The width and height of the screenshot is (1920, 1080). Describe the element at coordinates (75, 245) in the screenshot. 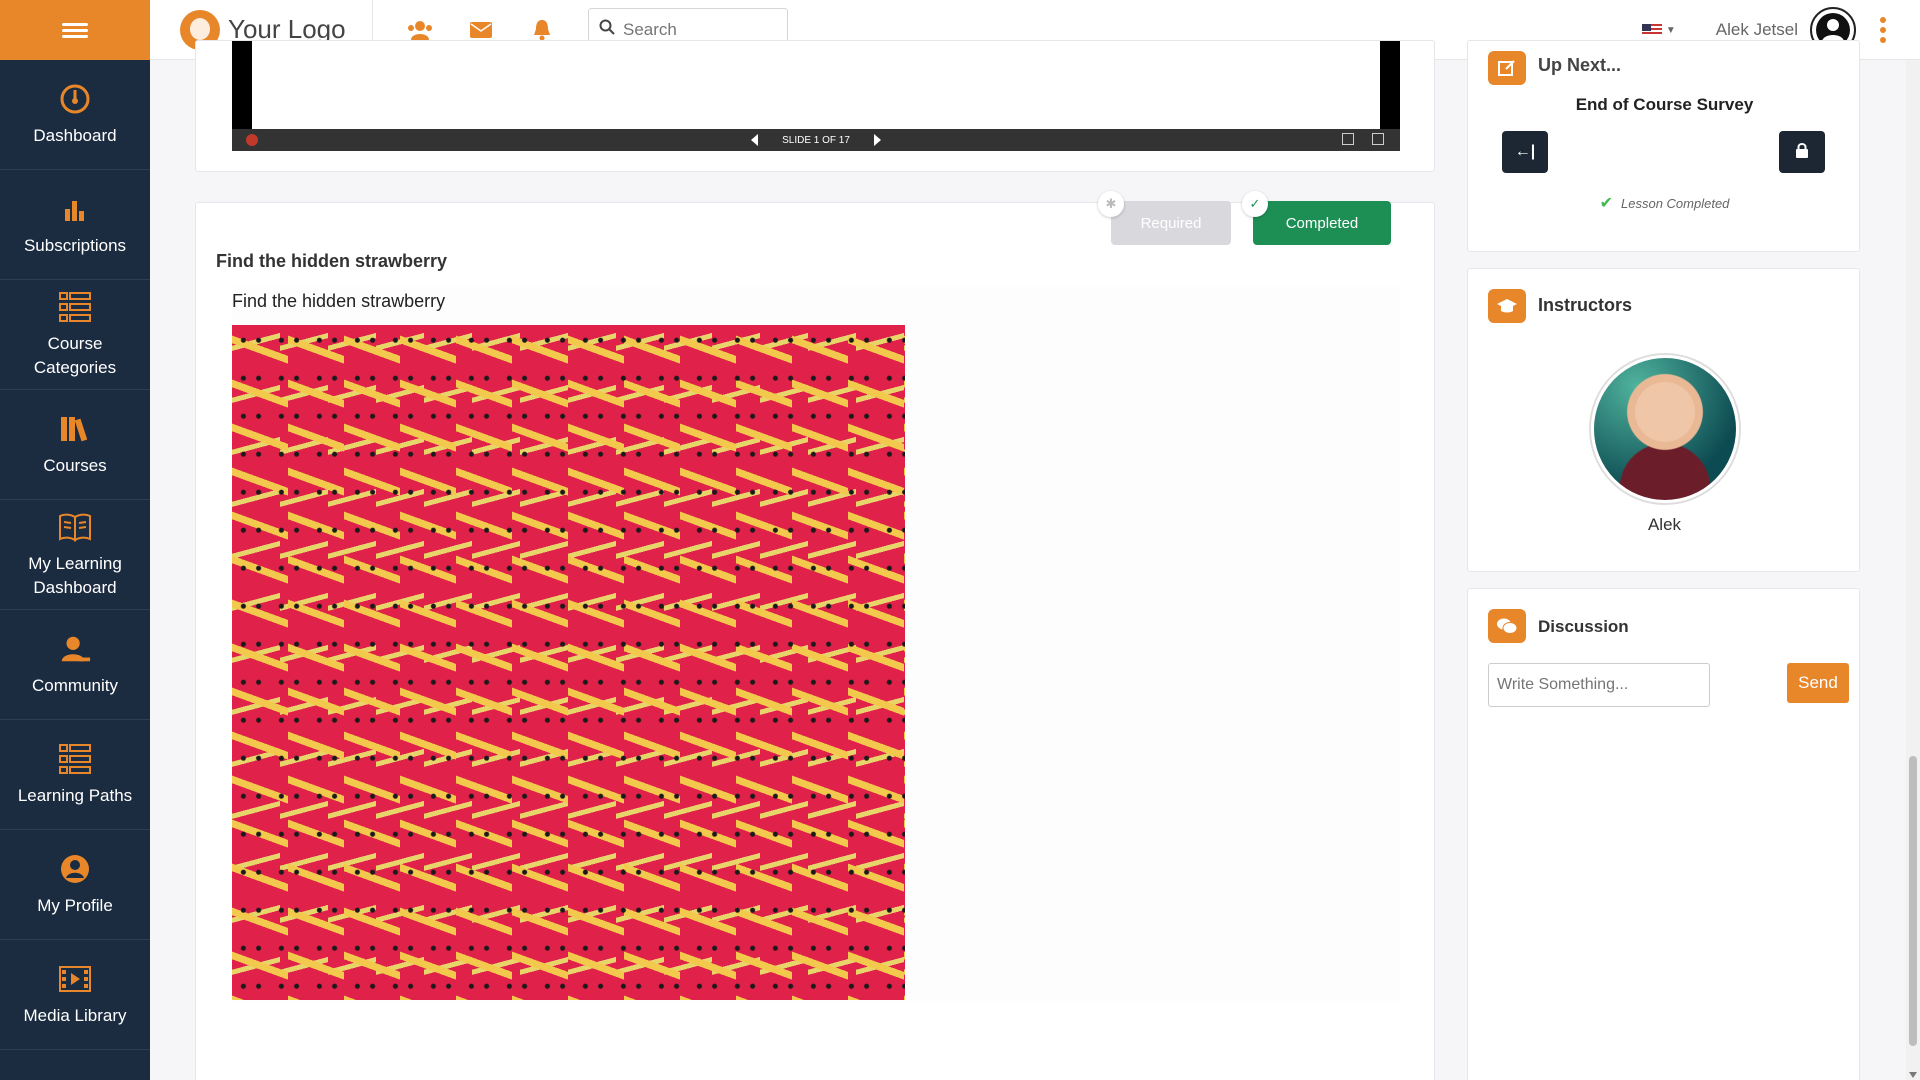

I see `sidebar-item-label: Subscriptions` at that location.